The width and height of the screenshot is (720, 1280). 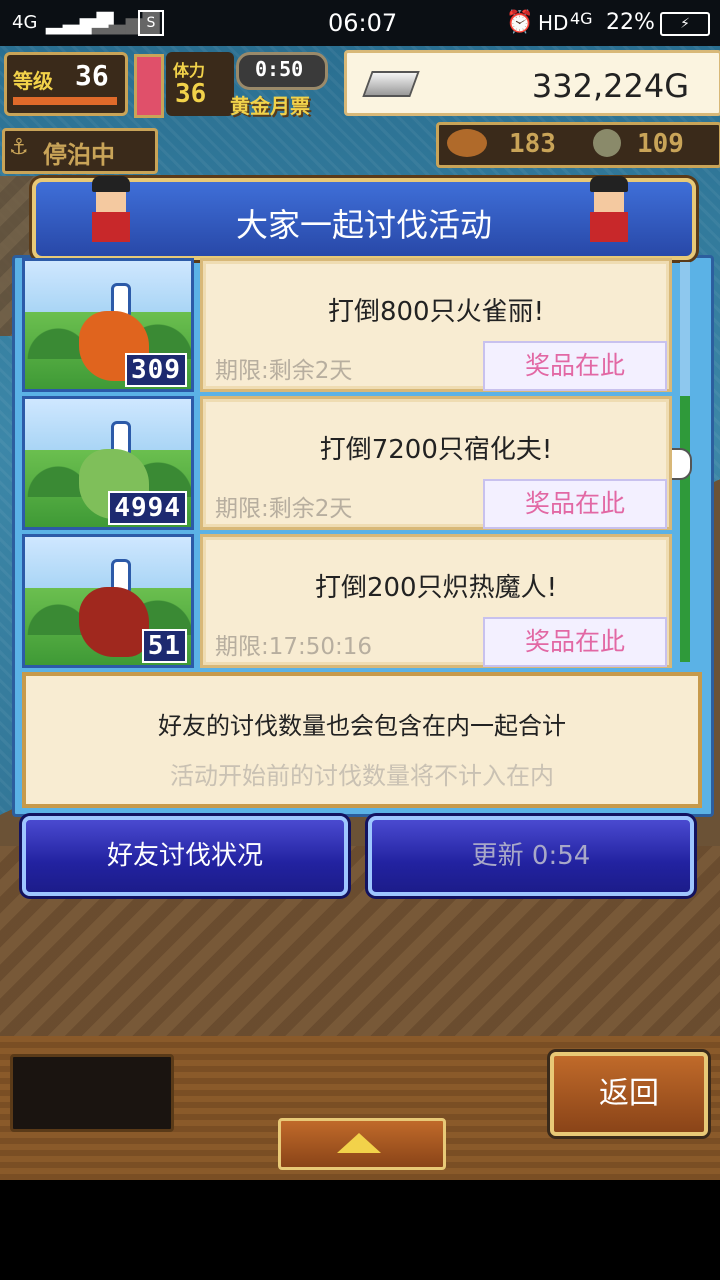 What do you see at coordinates (189, 70) in the screenshot?
I see `stamina-label: 体力` at bounding box center [189, 70].